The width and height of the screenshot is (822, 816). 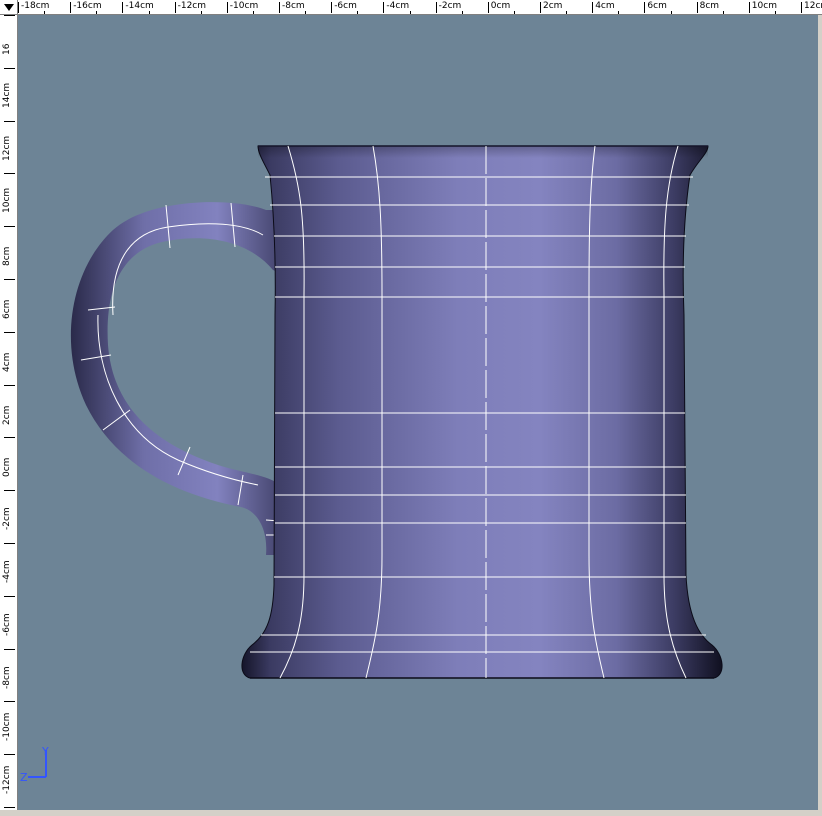 I want to click on ruler-label: -16cm, so click(x=87, y=6).